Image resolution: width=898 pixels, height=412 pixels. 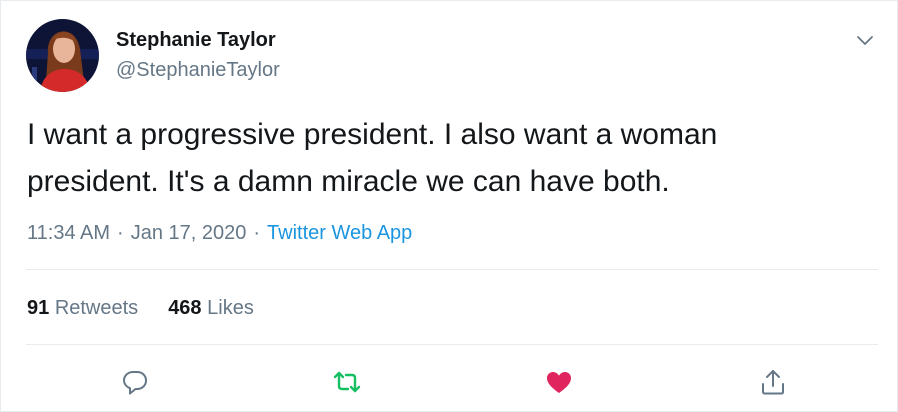 What do you see at coordinates (339, 233) in the screenshot?
I see `tweet-source-link: Twitter Web App` at bounding box center [339, 233].